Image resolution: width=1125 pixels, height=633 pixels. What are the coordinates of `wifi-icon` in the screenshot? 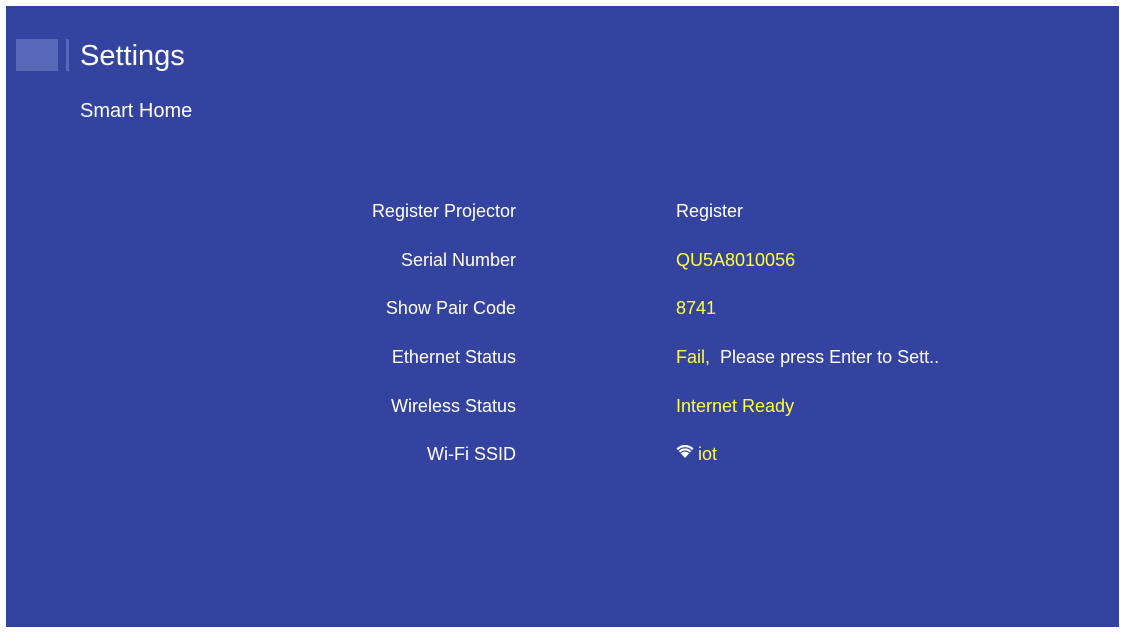 It's located at (685, 453).